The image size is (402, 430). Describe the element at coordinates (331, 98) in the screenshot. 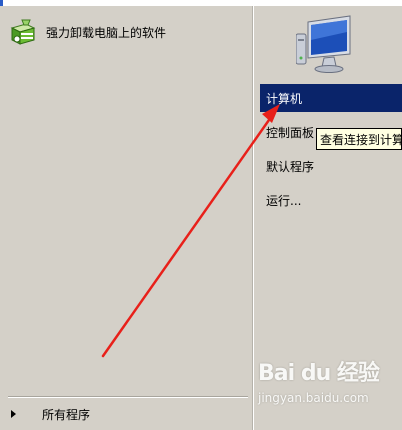

I see `menu-item-computer: 计算机` at that location.